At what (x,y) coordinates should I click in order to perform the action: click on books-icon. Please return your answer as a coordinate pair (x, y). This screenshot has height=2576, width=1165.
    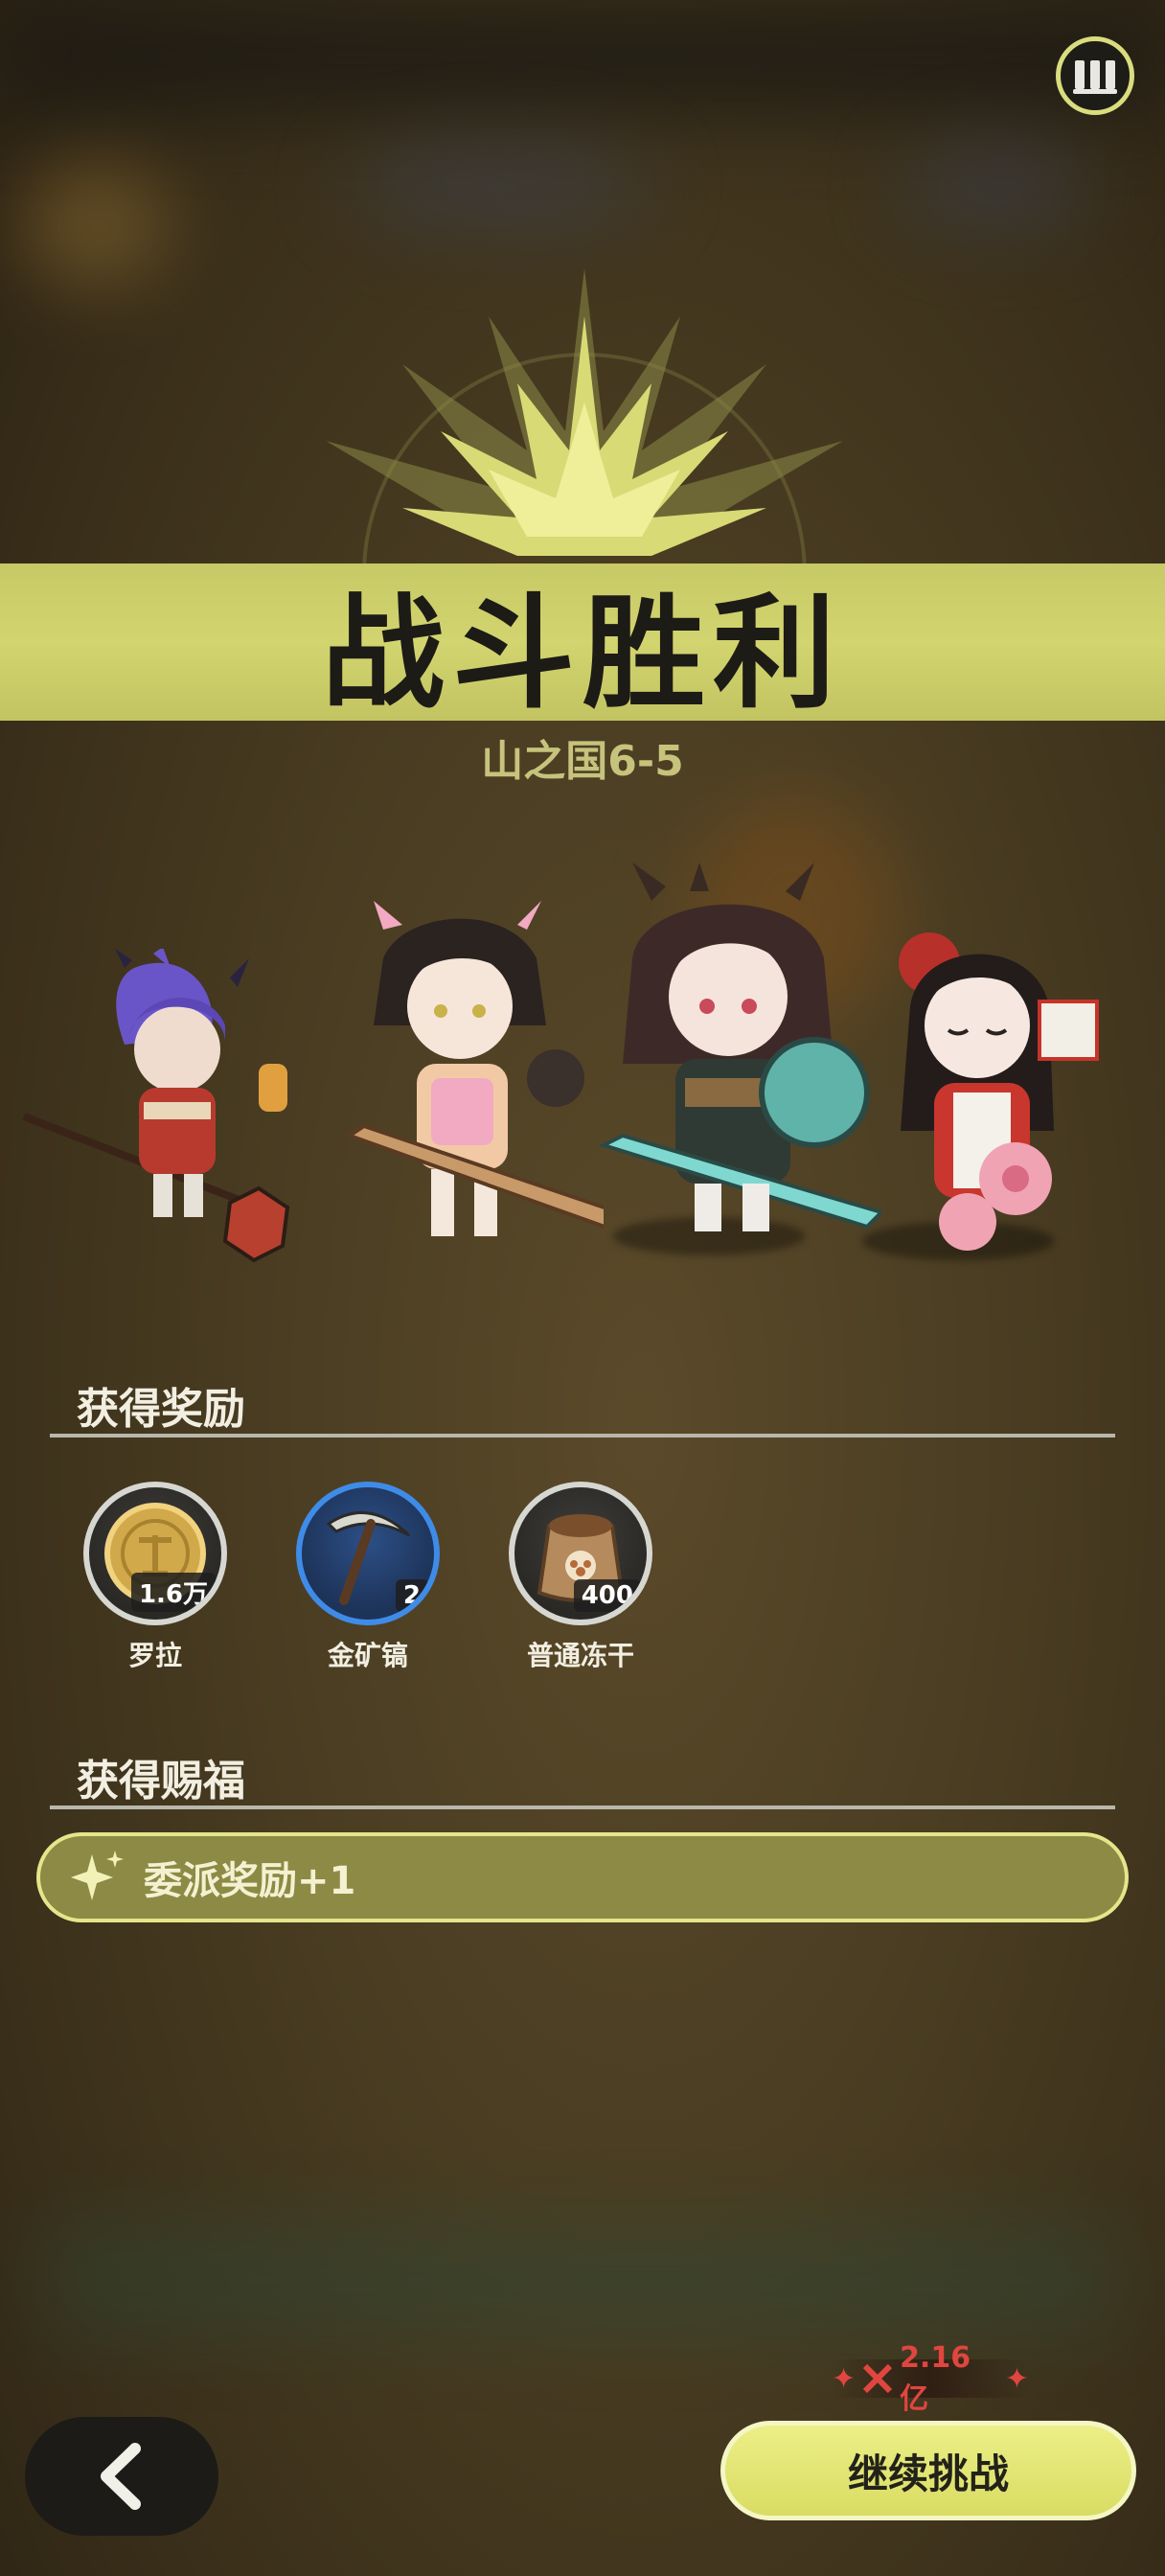
    Looking at the image, I should click on (1095, 77).